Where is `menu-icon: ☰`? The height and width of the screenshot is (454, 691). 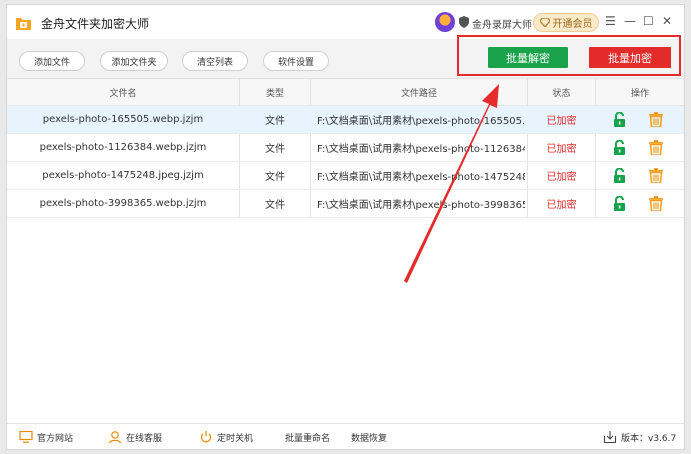
menu-icon: ☰ is located at coordinates (610, 21).